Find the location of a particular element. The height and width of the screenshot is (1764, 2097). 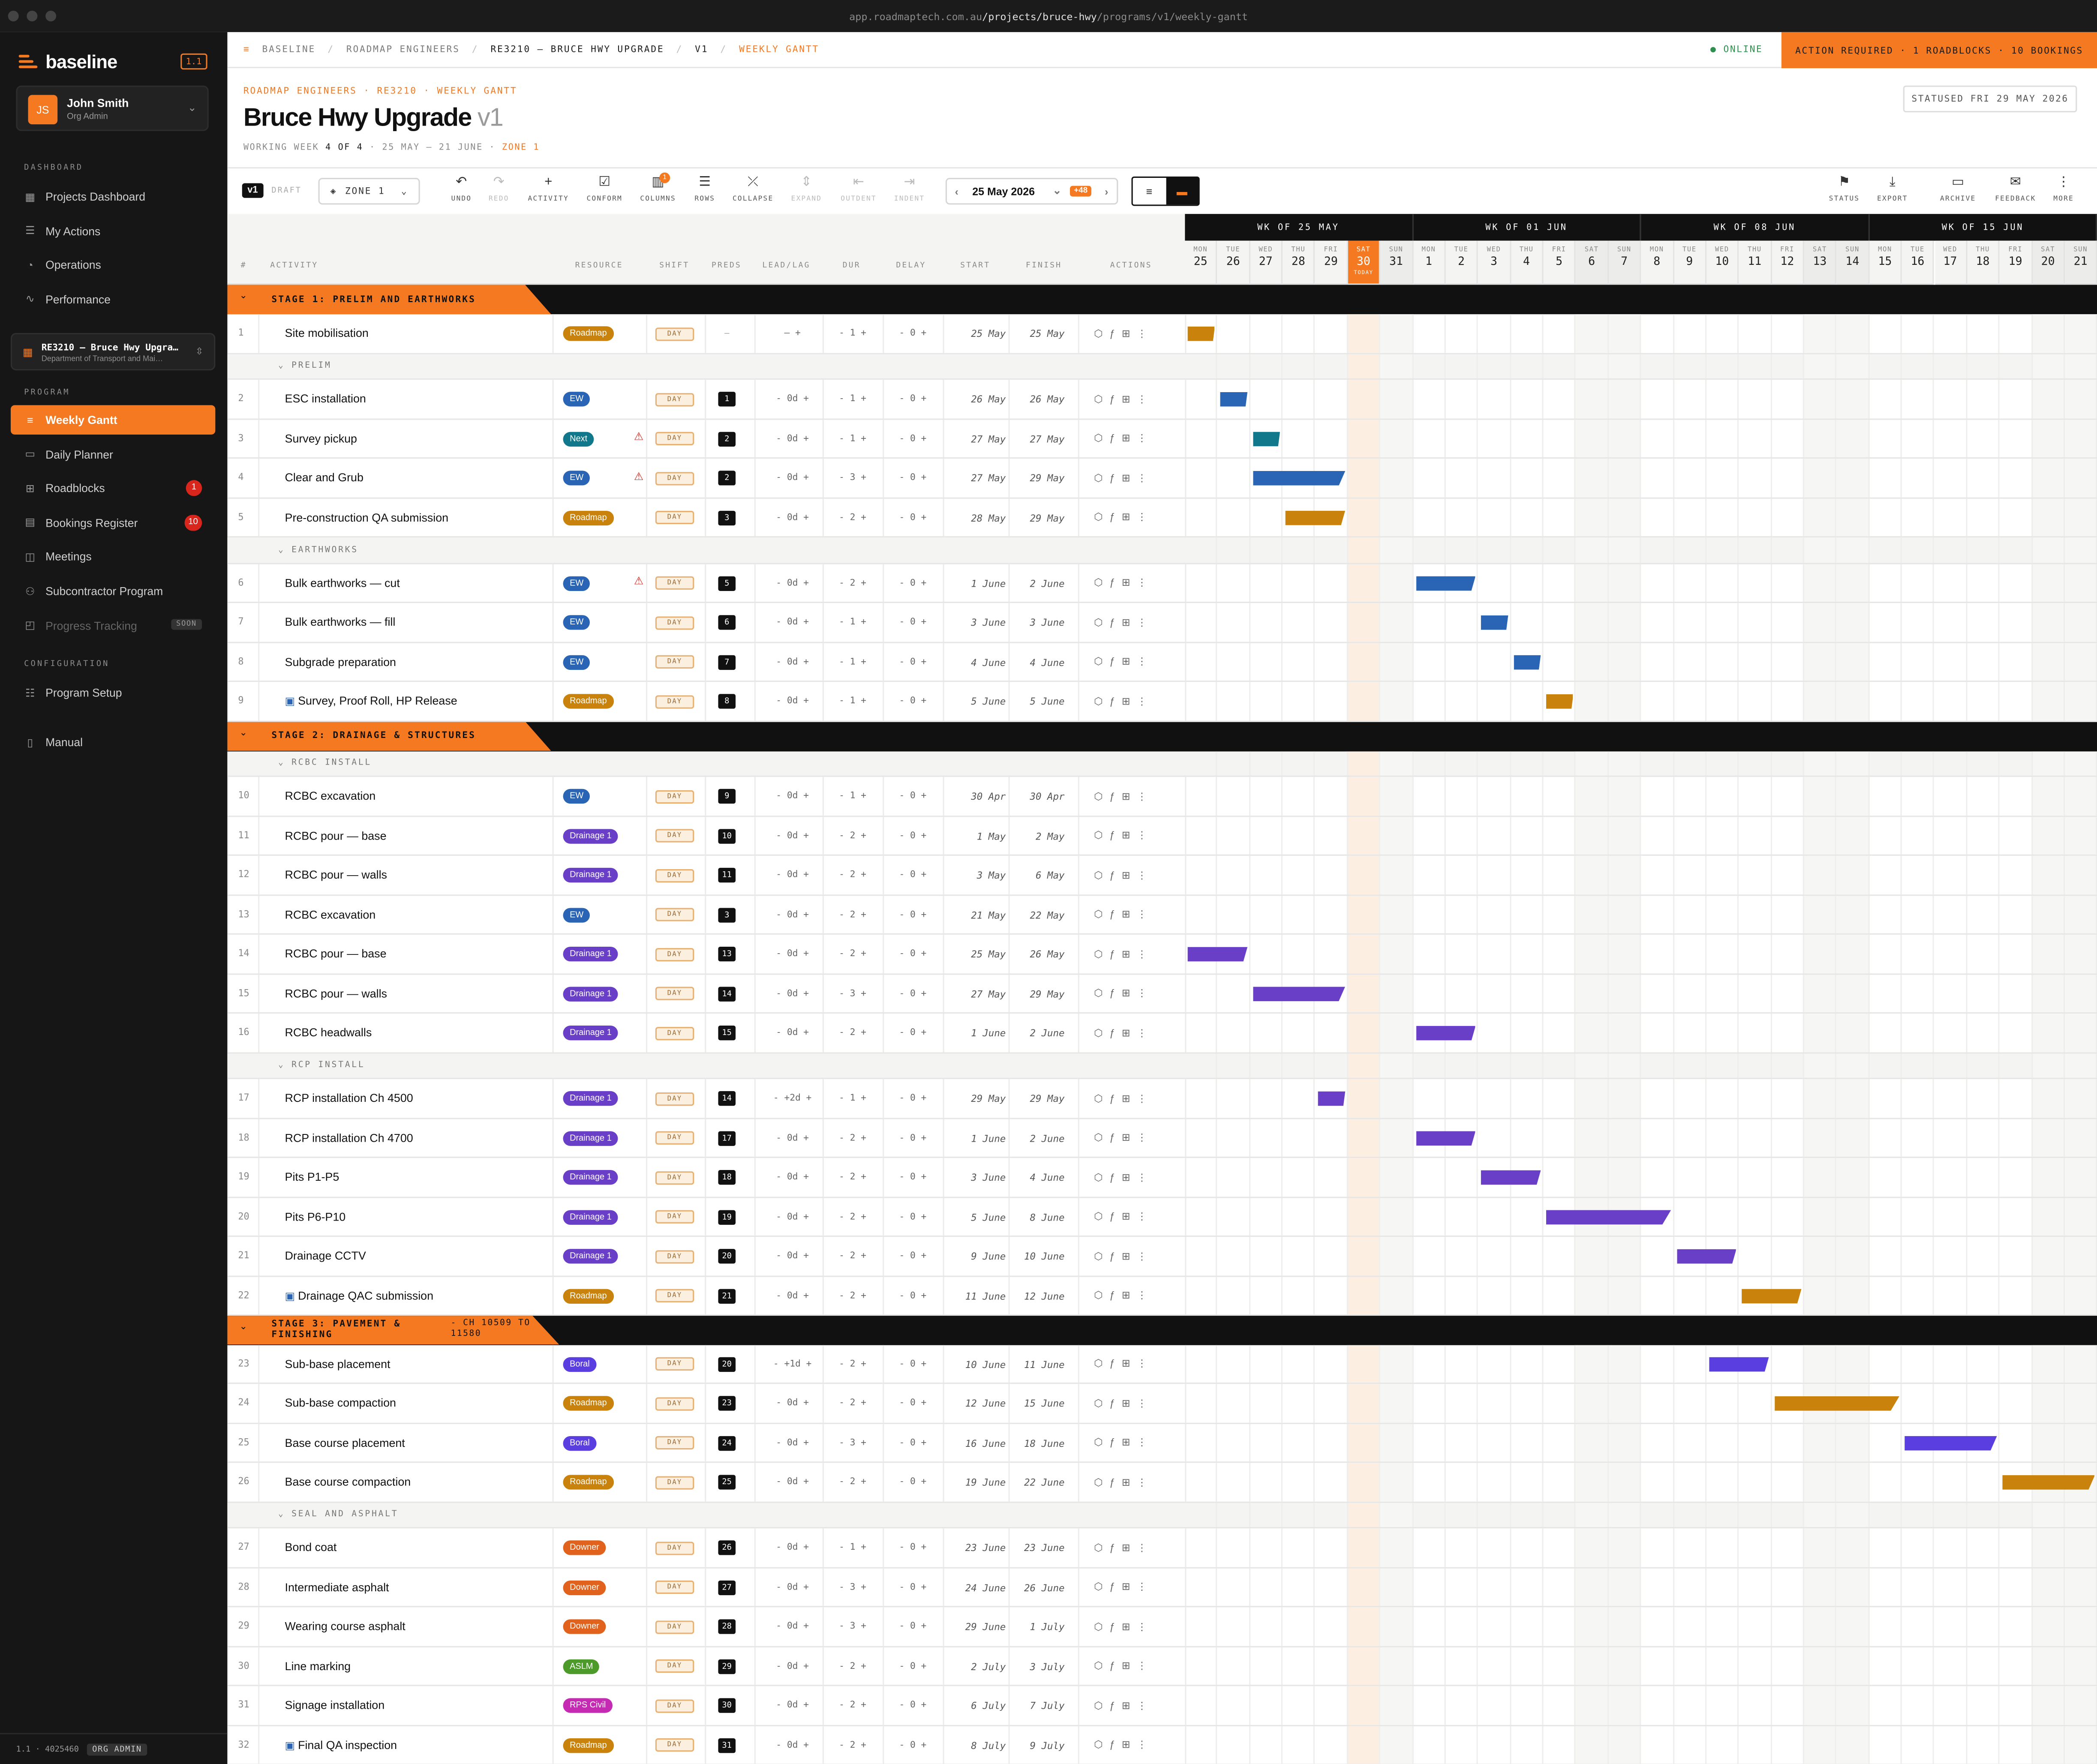

predecessor-badge: 2 is located at coordinates (727, 439).